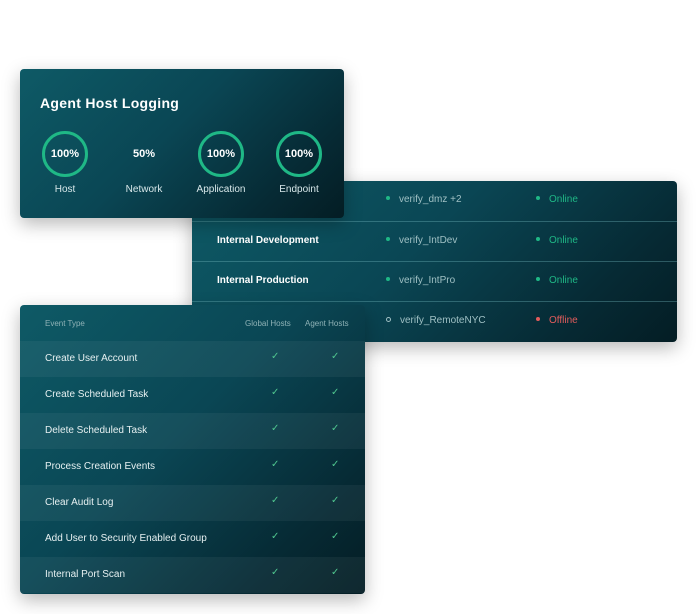 This screenshot has height=614, width=700. Describe the element at coordinates (327, 323) in the screenshot. I see `column-header-agent-hosts: Agent Hosts` at that location.